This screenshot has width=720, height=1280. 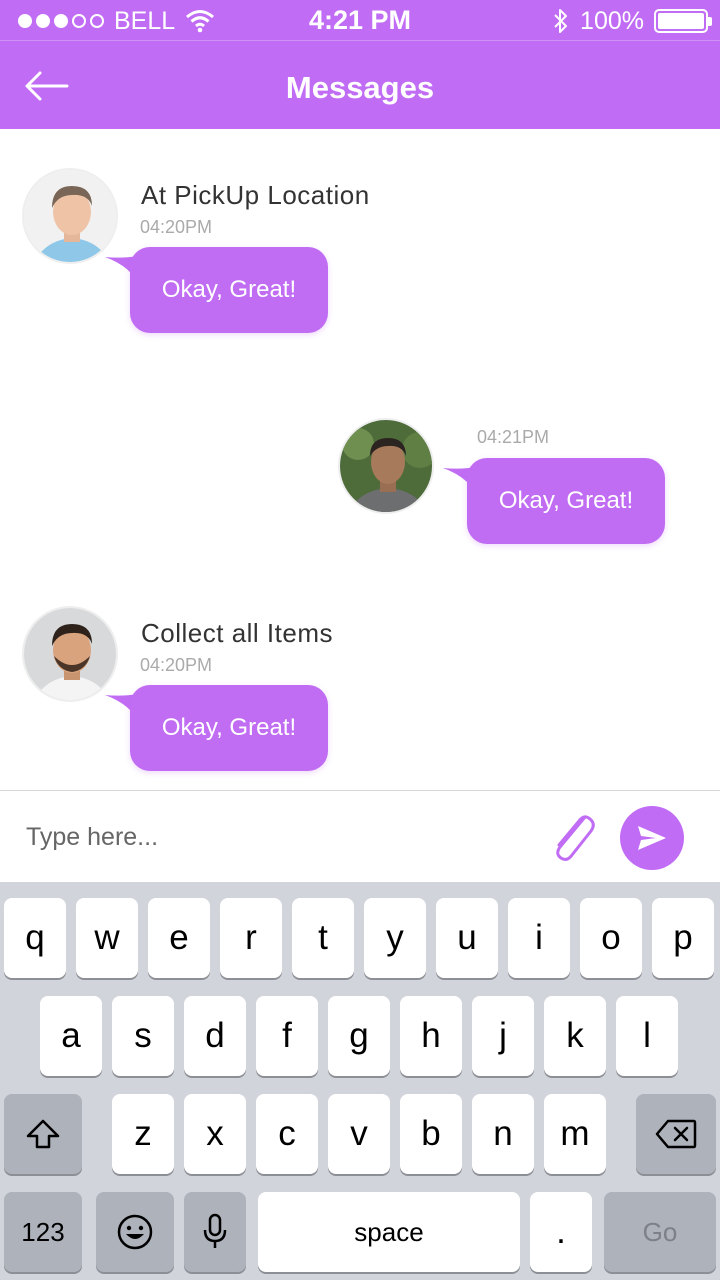 What do you see at coordinates (71, 1036) in the screenshot?
I see `key-a: a` at bounding box center [71, 1036].